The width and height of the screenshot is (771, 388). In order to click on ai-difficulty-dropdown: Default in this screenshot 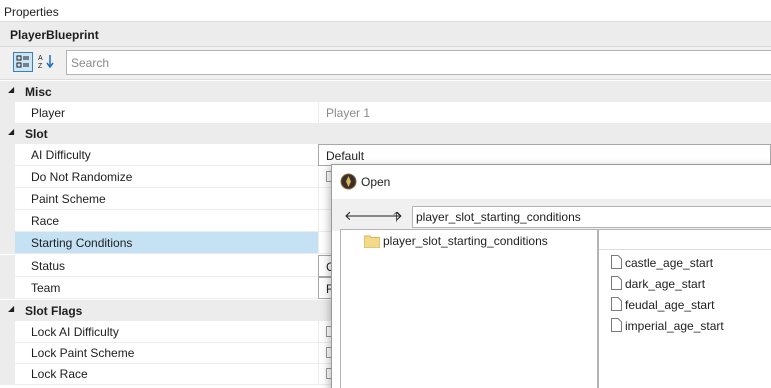, I will do `click(544, 155)`.